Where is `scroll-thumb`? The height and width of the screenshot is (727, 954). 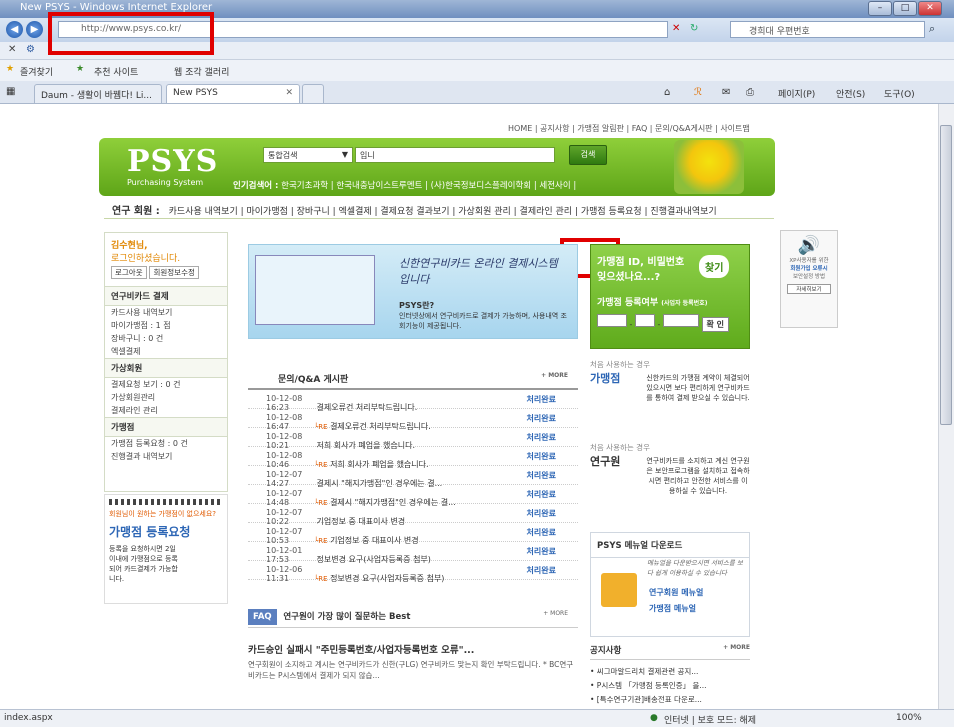
scroll-thumb is located at coordinates (946, 275).